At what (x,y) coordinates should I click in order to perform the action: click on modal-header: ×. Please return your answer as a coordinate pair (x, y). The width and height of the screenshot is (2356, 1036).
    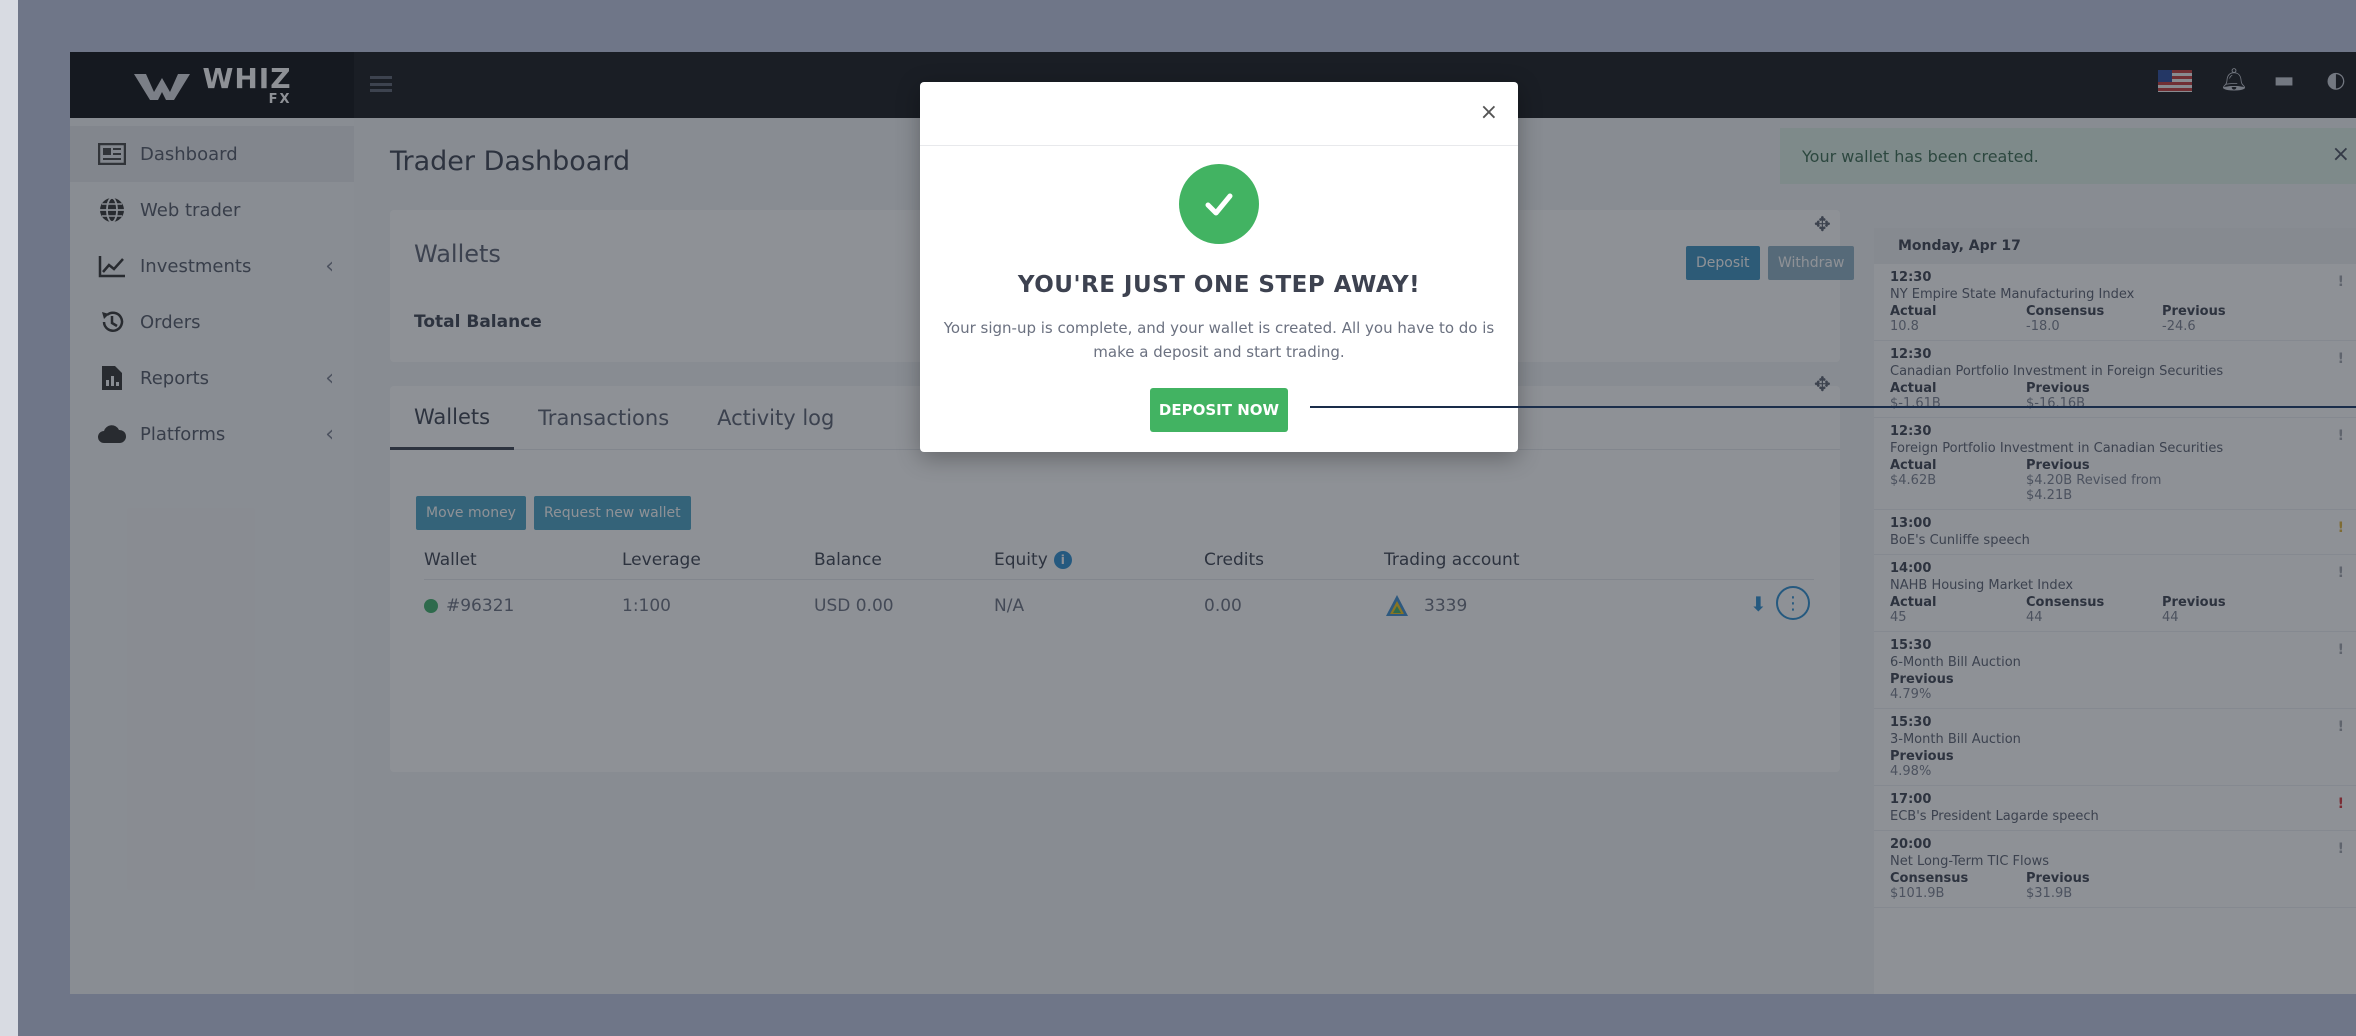
    Looking at the image, I should click on (1219, 114).